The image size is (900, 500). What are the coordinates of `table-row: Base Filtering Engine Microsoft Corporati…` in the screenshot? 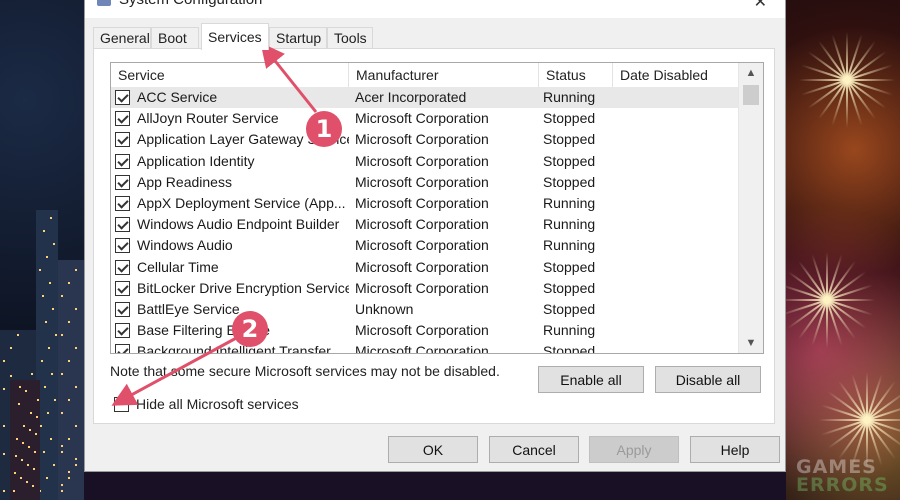 It's located at (425, 330).